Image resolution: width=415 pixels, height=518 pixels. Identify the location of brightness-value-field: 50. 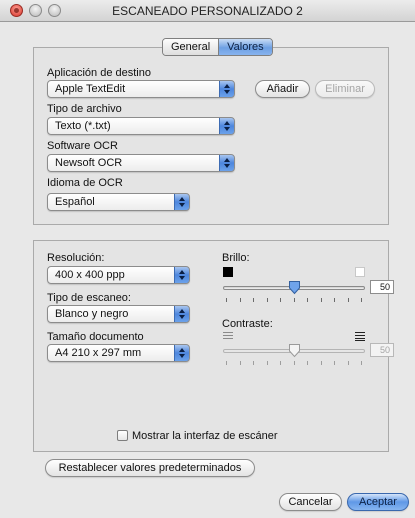
(382, 287).